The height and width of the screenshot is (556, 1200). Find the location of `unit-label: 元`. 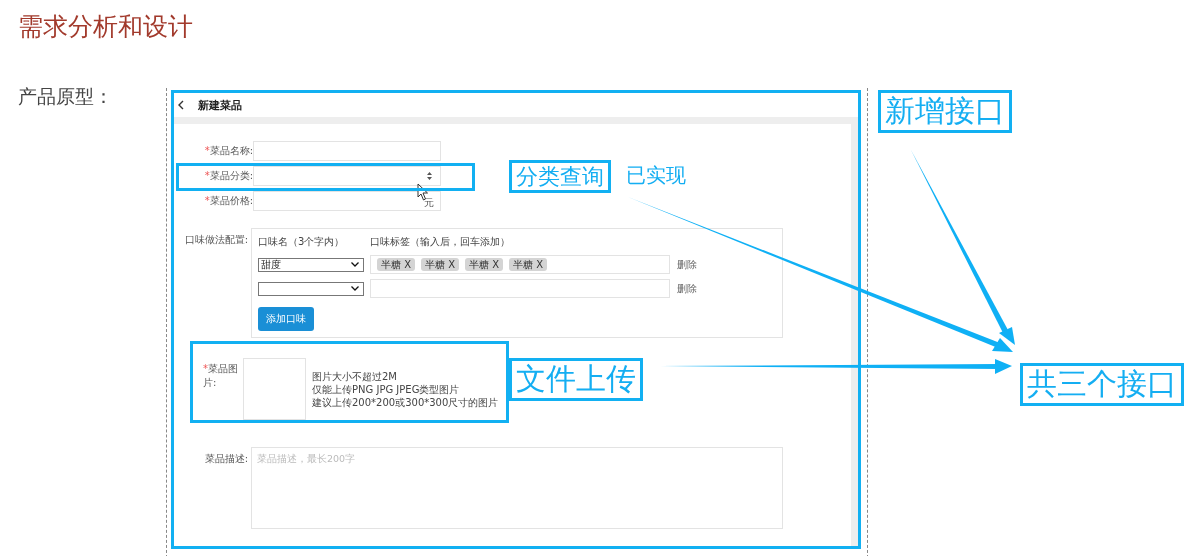

unit-label: 元 is located at coordinates (429, 203).